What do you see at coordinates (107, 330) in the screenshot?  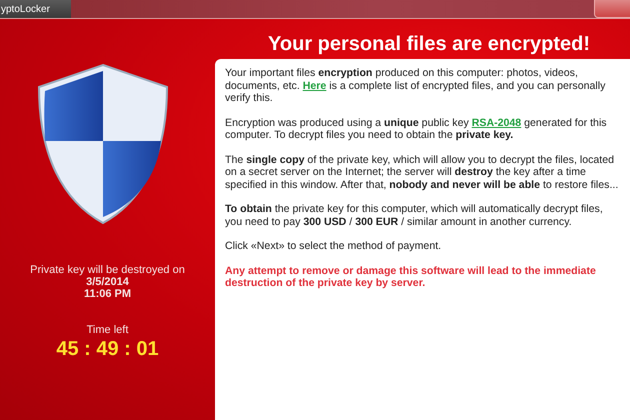 I see `time-left-label: Time left` at bounding box center [107, 330].